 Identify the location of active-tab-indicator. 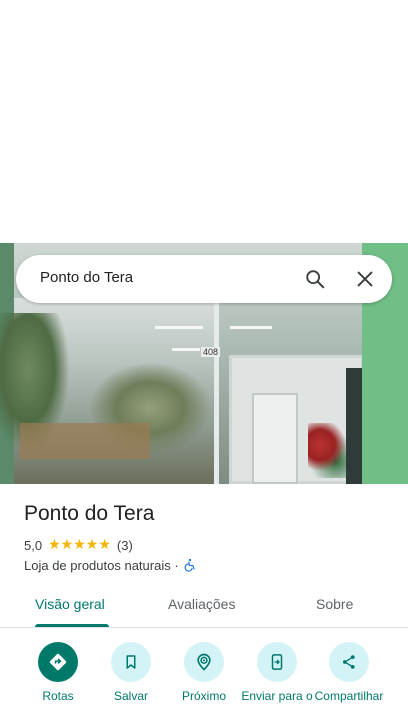
(72, 625).